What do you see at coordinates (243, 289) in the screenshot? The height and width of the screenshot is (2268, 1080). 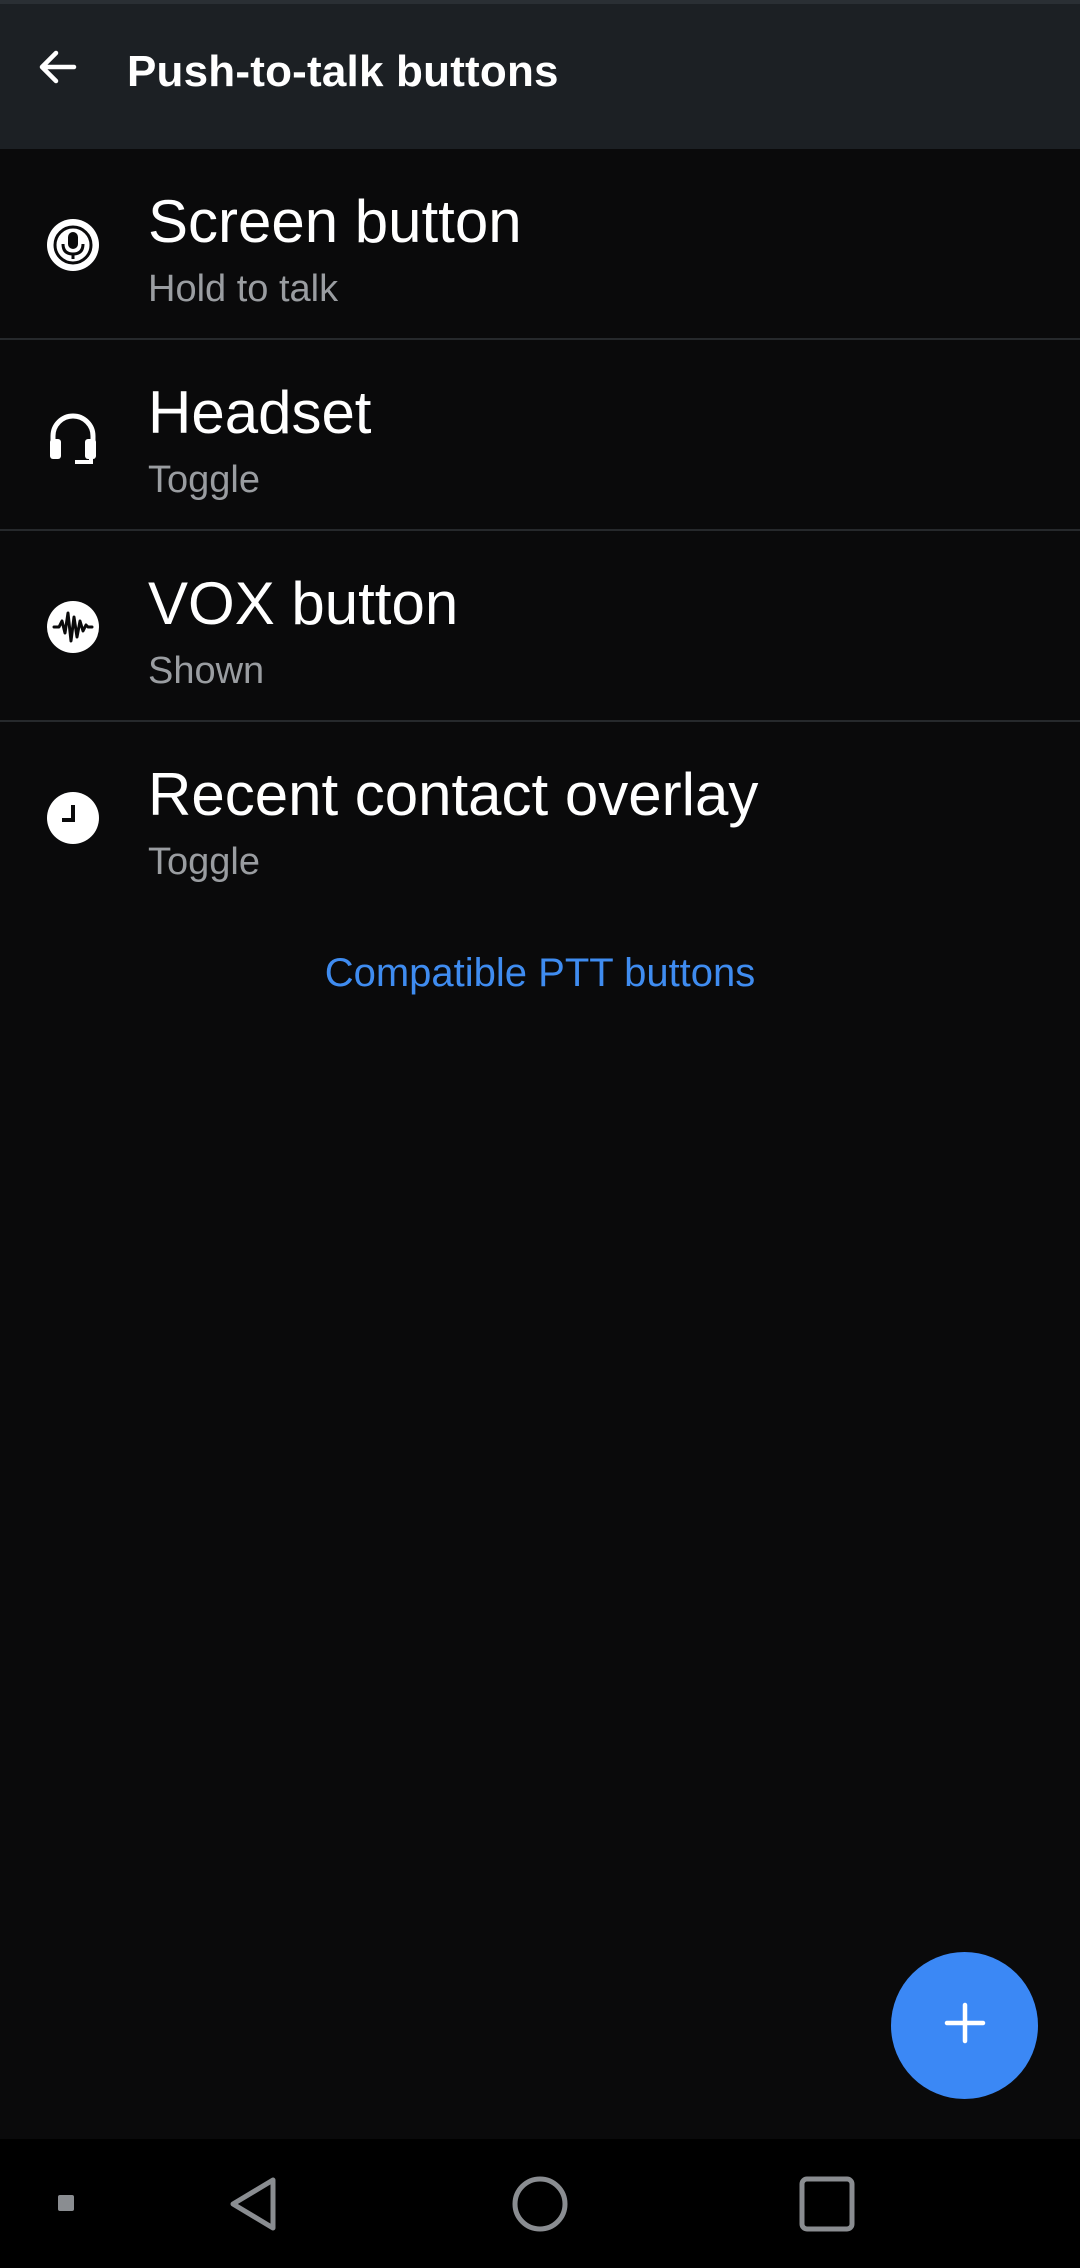 I see `list-item-subtitle: Hold to talk` at bounding box center [243, 289].